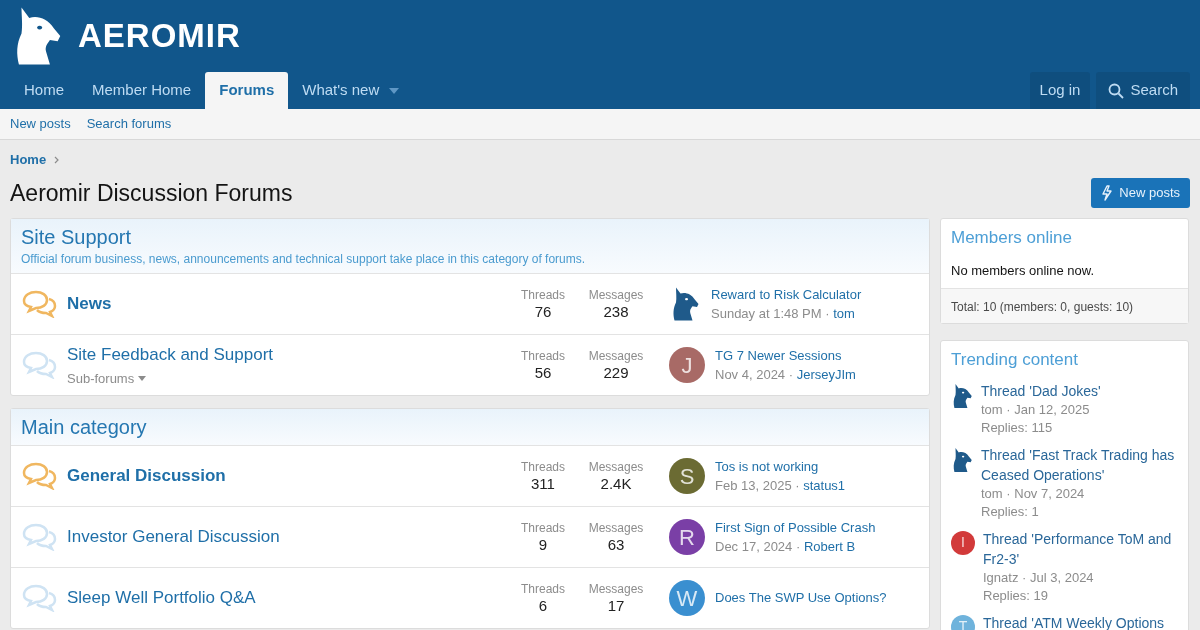 This screenshot has width=1200, height=630. Describe the element at coordinates (1047, 409) in the screenshot. I see `trending-date: · Jan 12, 2025` at that location.